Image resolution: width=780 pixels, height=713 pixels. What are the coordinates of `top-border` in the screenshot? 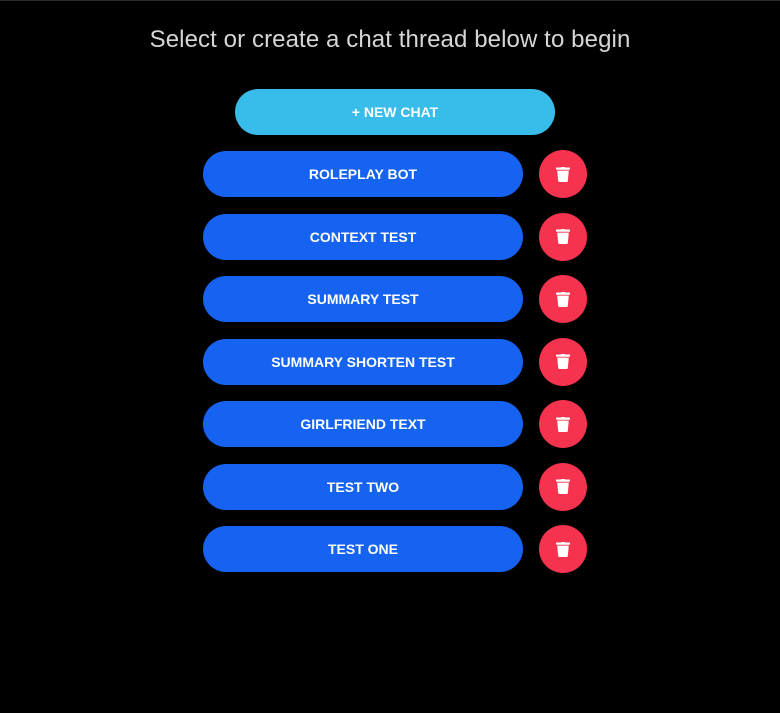 It's located at (390, 0).